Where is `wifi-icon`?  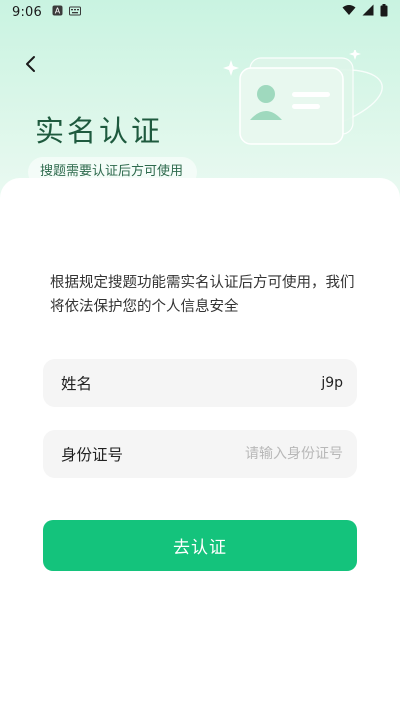 wifi-icon is located at coordinates (349, 12).